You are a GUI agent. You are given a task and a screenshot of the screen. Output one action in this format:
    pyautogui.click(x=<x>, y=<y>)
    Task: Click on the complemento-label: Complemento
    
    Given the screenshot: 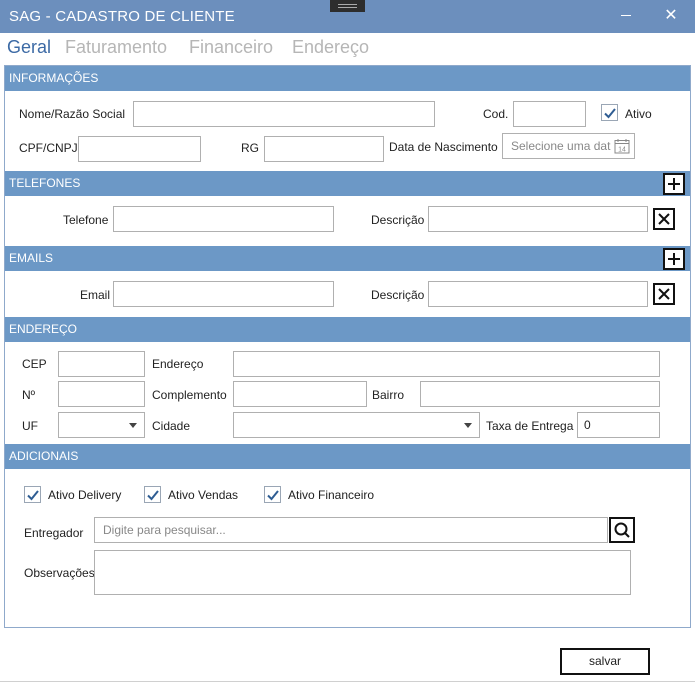 What is the action you would take?
    pyautogui.click(x=189, y=395)
    